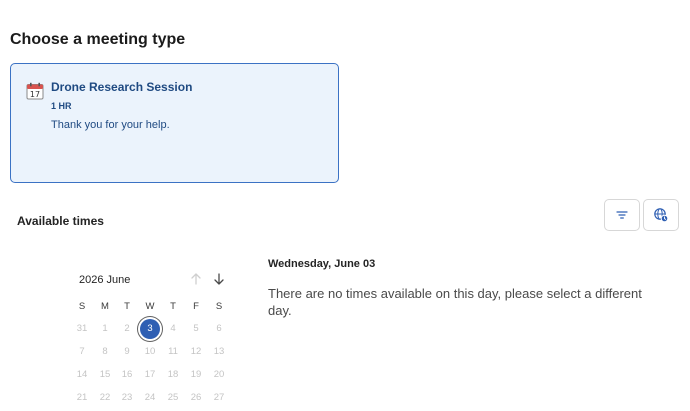  I want to click on filter-icon, so click(622, 215).